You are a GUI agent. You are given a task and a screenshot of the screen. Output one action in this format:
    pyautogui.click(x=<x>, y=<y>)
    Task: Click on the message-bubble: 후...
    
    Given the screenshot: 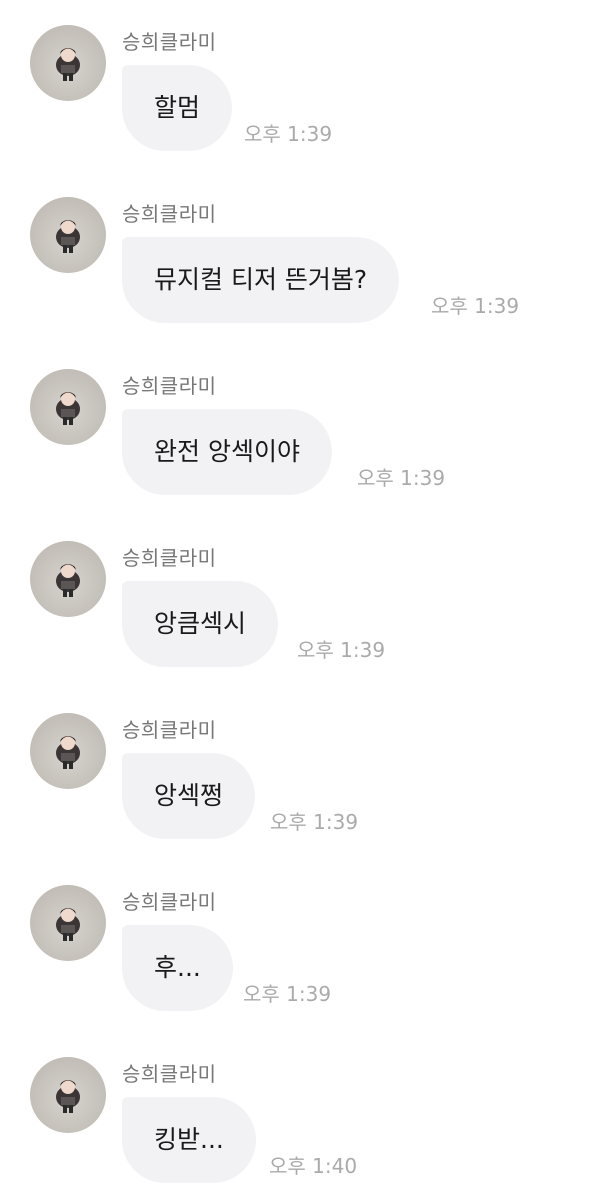 What is the action you would take?
    pyautogui.click(x=177, y=968)
    